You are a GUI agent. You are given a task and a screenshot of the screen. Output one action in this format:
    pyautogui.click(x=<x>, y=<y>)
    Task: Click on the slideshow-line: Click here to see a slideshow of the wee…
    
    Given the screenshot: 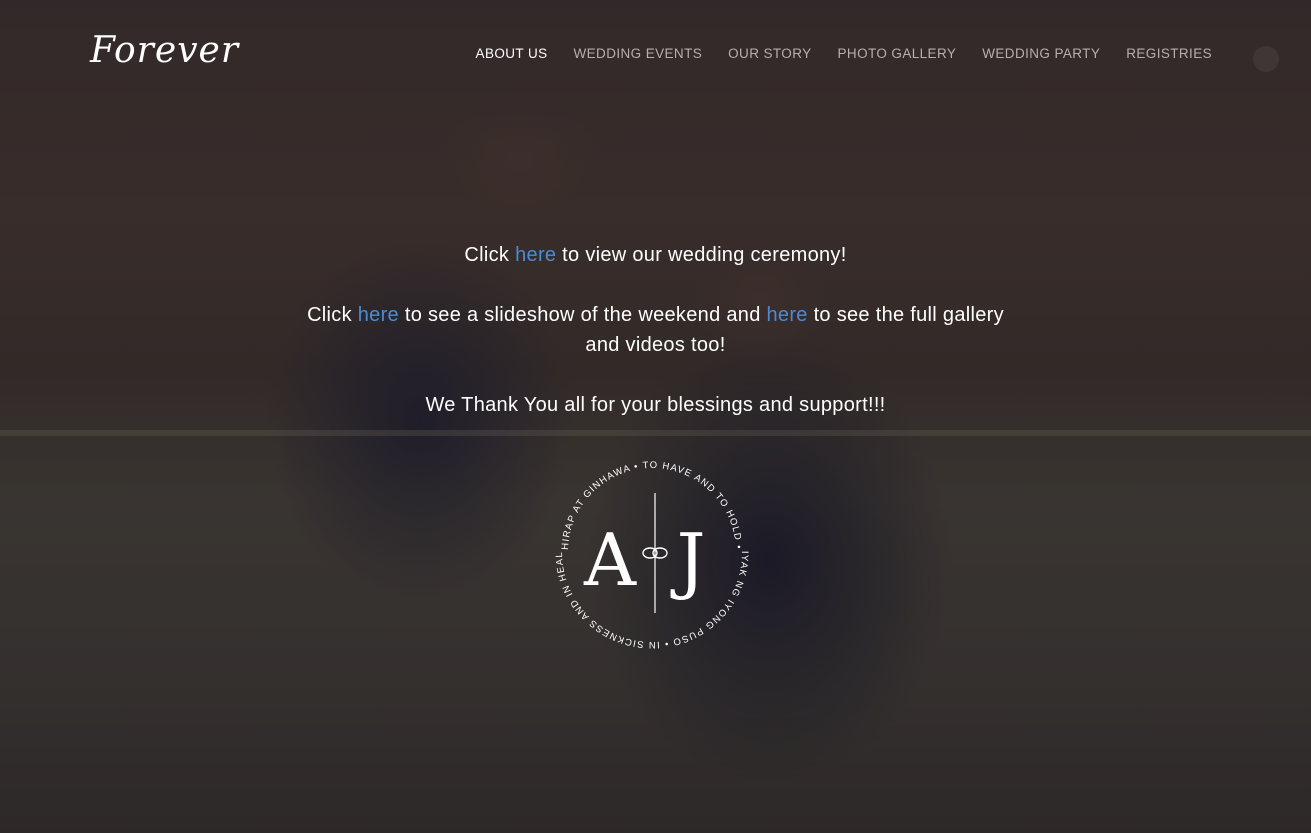 What is the action you would take?
    pyautogui.click(x=655, y=330)
    